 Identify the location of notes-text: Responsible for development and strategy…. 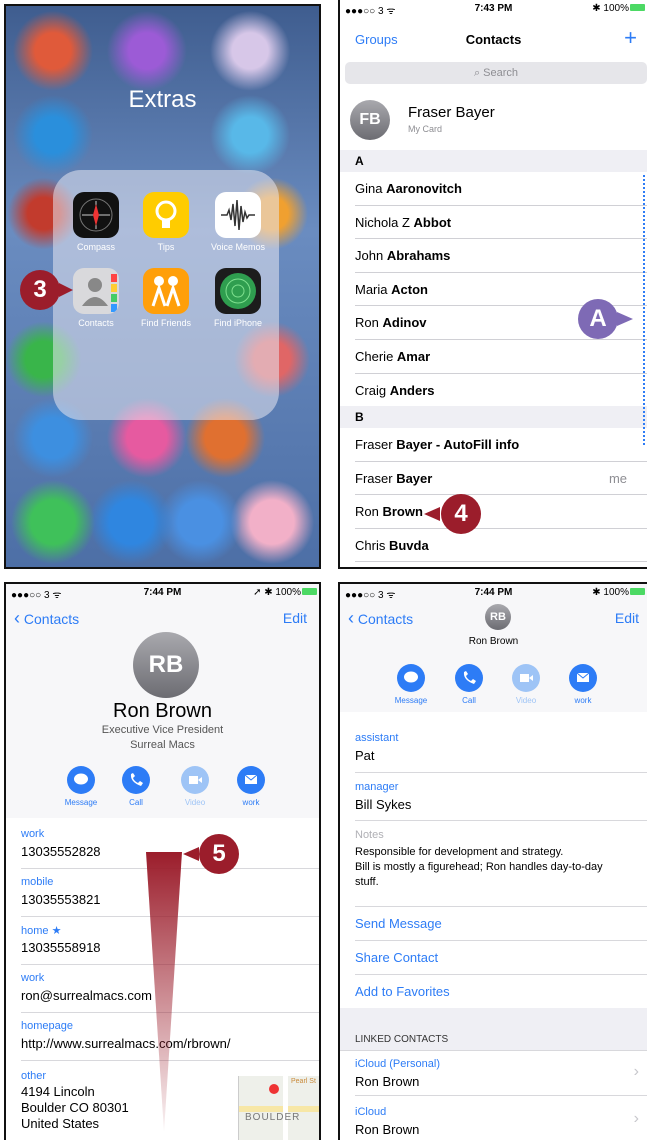
(459, 852).